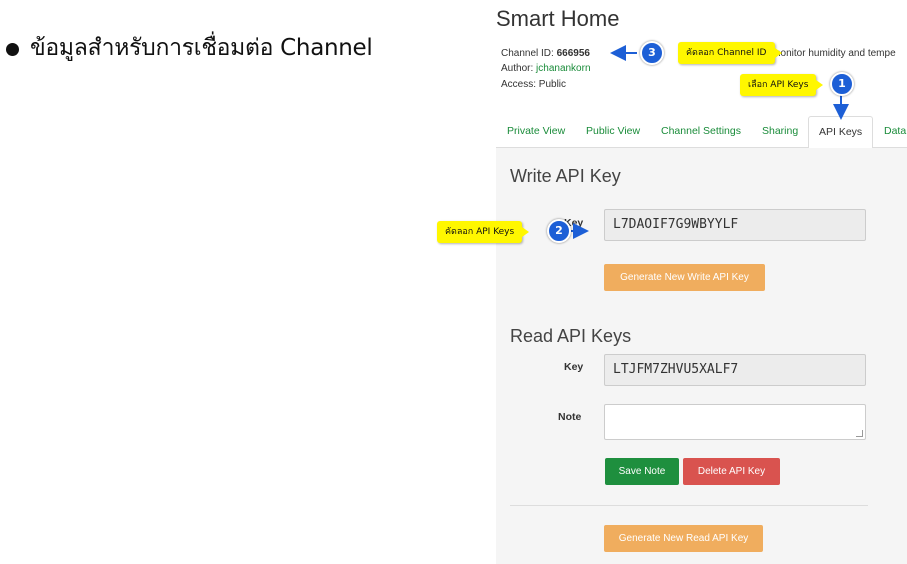 The image size is (907, 564). What do you see at coordinates (729, 53) in the screenshot?
I see `callout-copy-channel-id: คัดลอก Channel ID` at bounding box center [729, 53].